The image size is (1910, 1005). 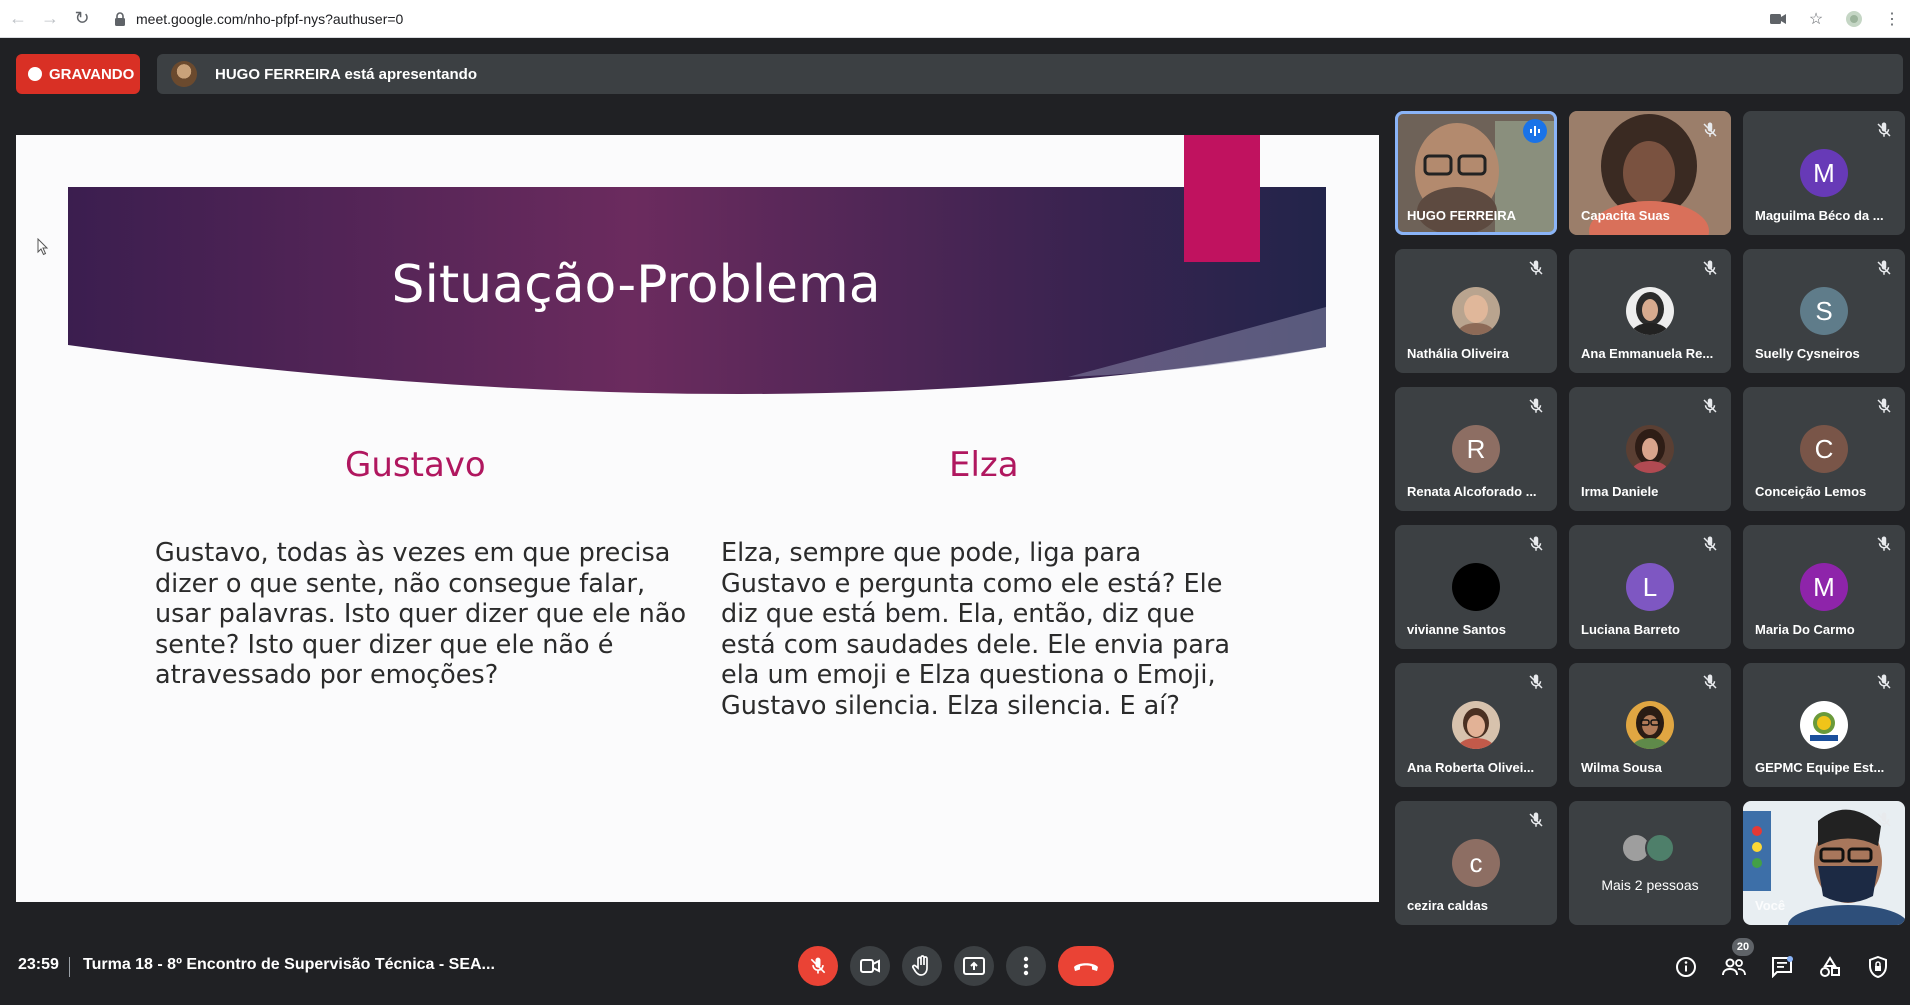 What do you see at coordinates (1476, 173) in the screenshot?
I see `participant-tile: HUGO FERREIRA` at bounding box center [1476, 173].